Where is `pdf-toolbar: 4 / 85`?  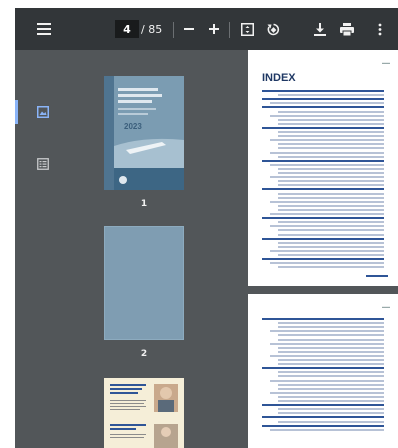 pdf-toolbar: 4 / 85 is located at coordinates (206, 29).